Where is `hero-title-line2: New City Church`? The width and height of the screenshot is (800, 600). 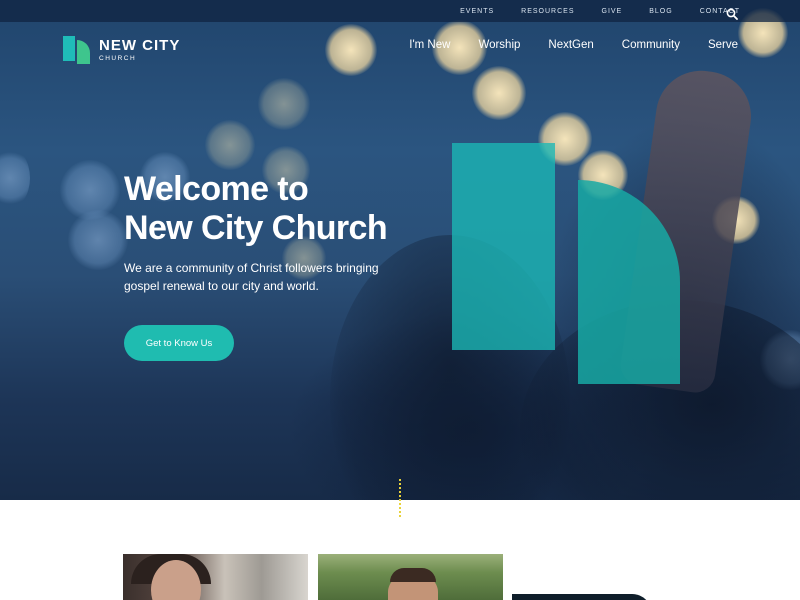
hero-title-line2: New City Church is located at coordinates (256, 228).